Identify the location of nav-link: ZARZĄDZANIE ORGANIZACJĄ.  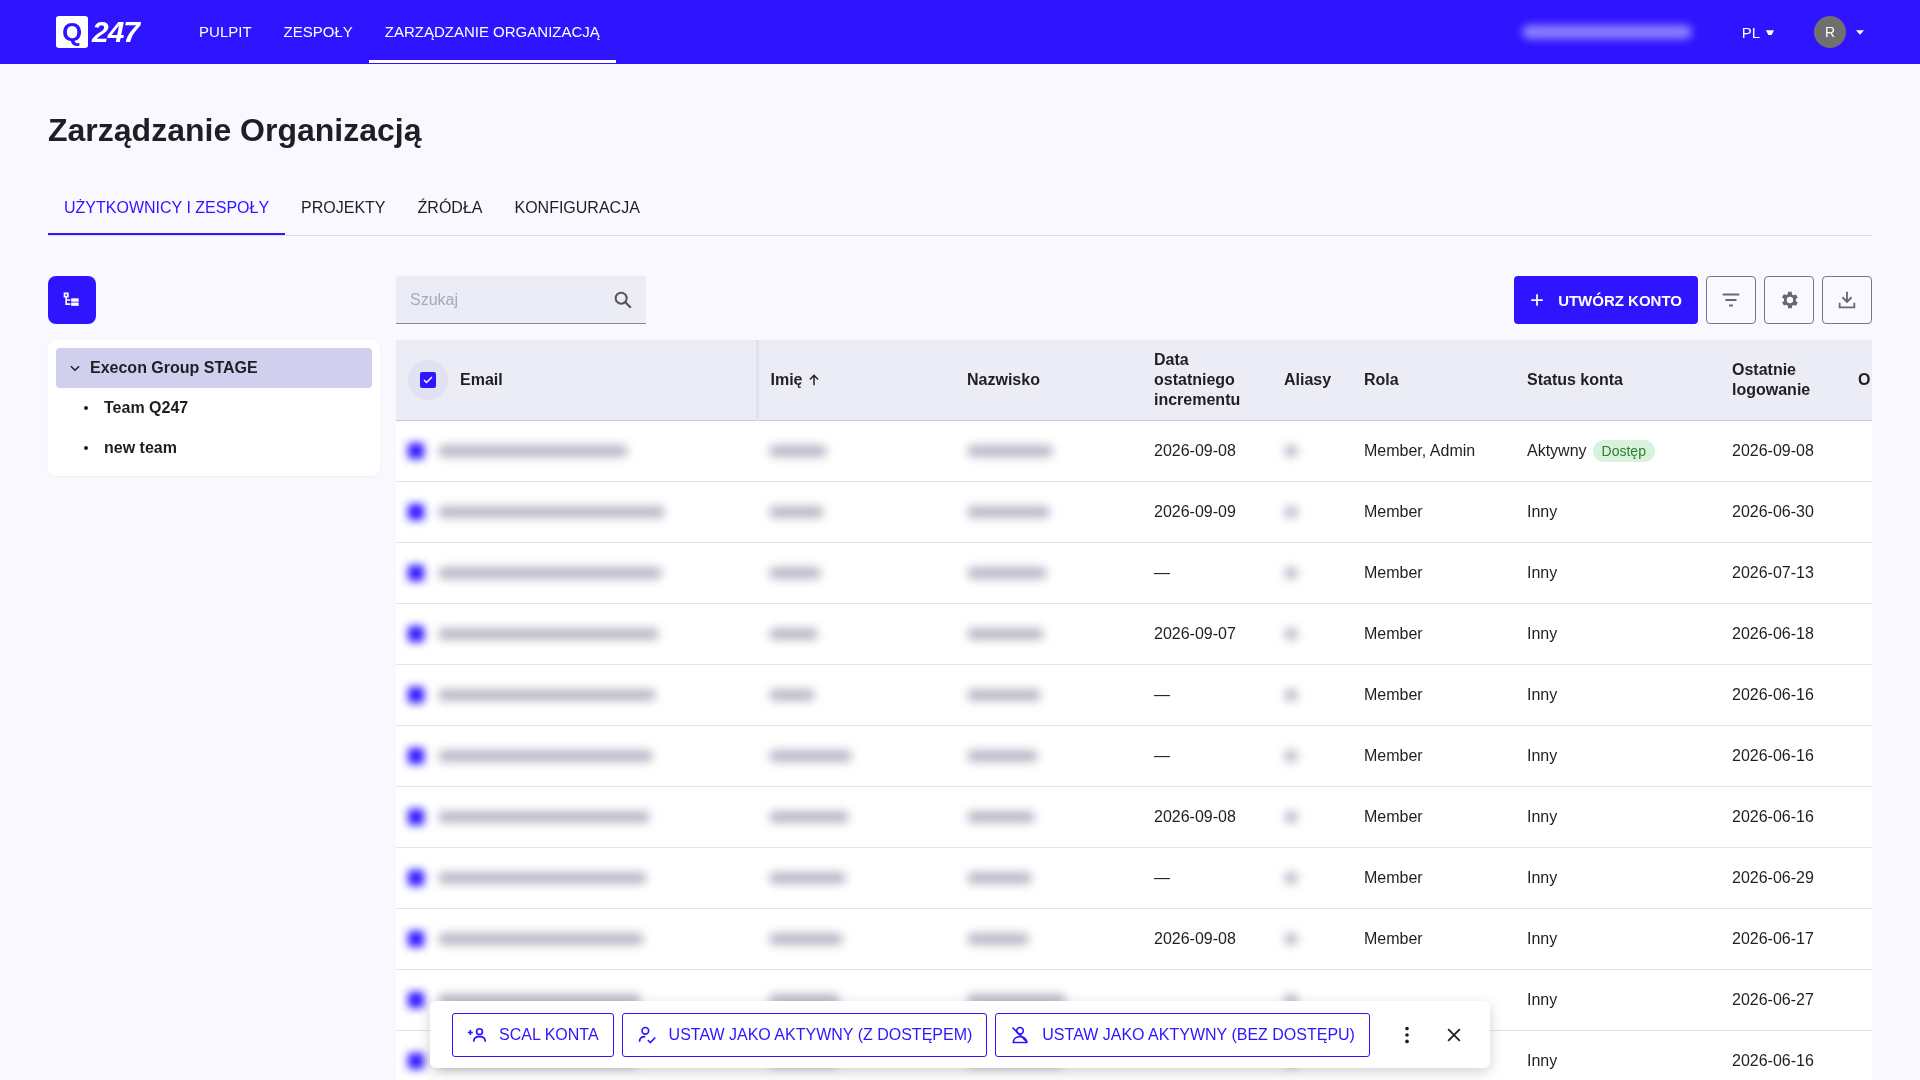
(492, 32).